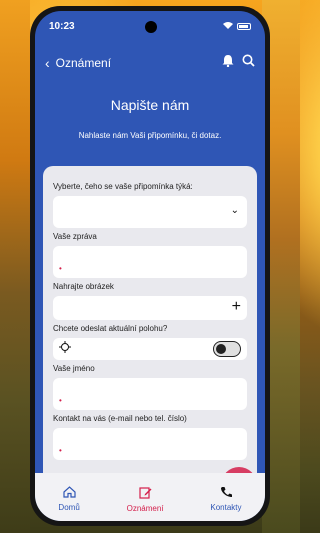 The height and width of the screenshot is (533, 320). Describe the element at coordinates (83, 286) in the screenshot. I see `upload-label: Nahrajte obrázek` at that location.